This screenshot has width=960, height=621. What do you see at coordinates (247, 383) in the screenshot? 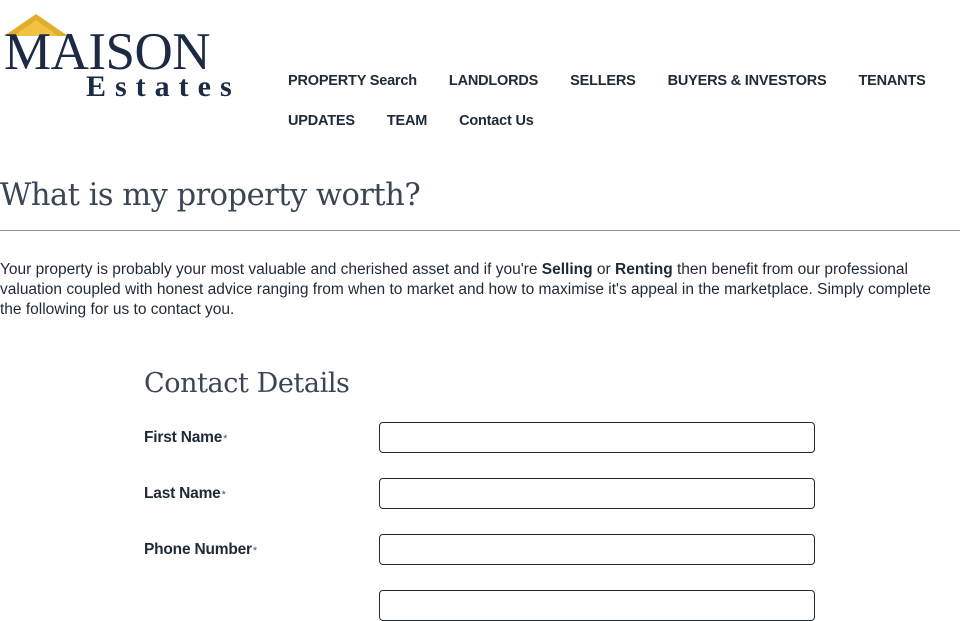
I see `contact-details-heading: Contact Details` at bounding box center [247, 383].